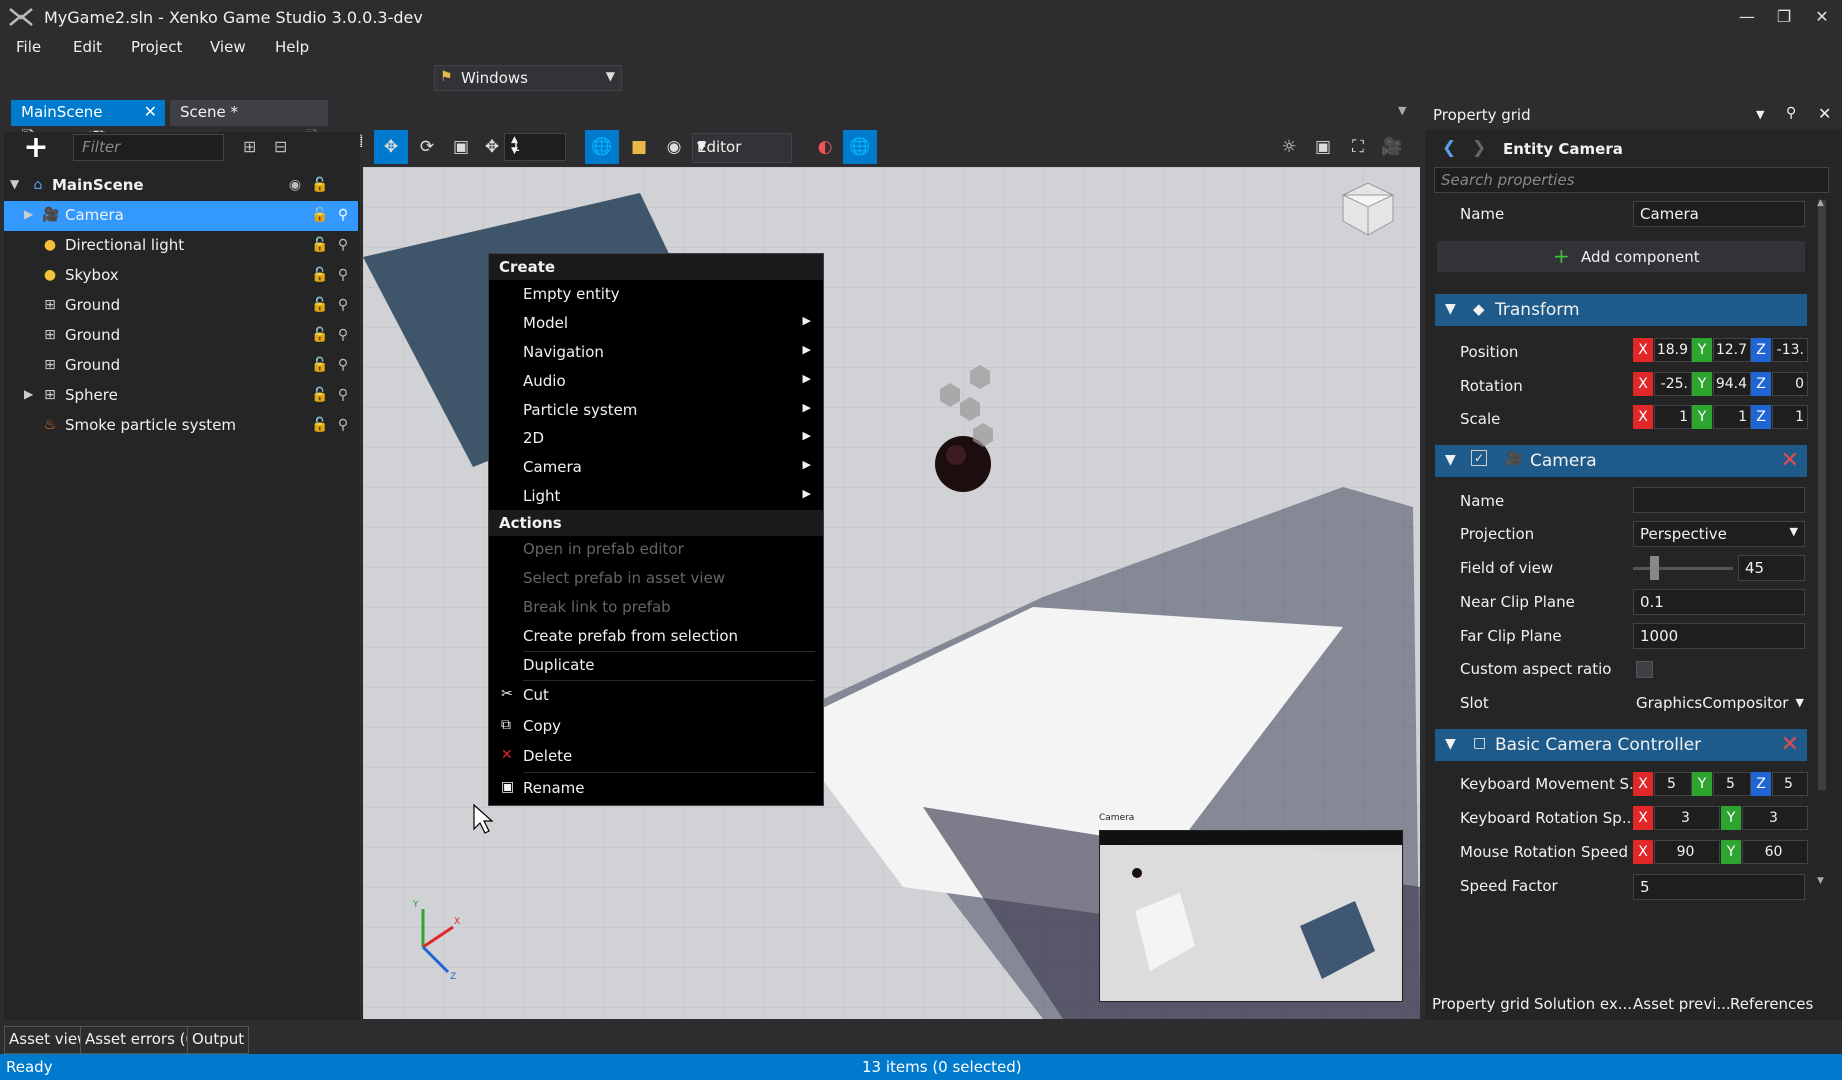 The width and height of the screenshot is (1842, 1080). Describe the element at coordinates (860, 147) in the screenshot. I see `grid-icon: 🌐` at that location.